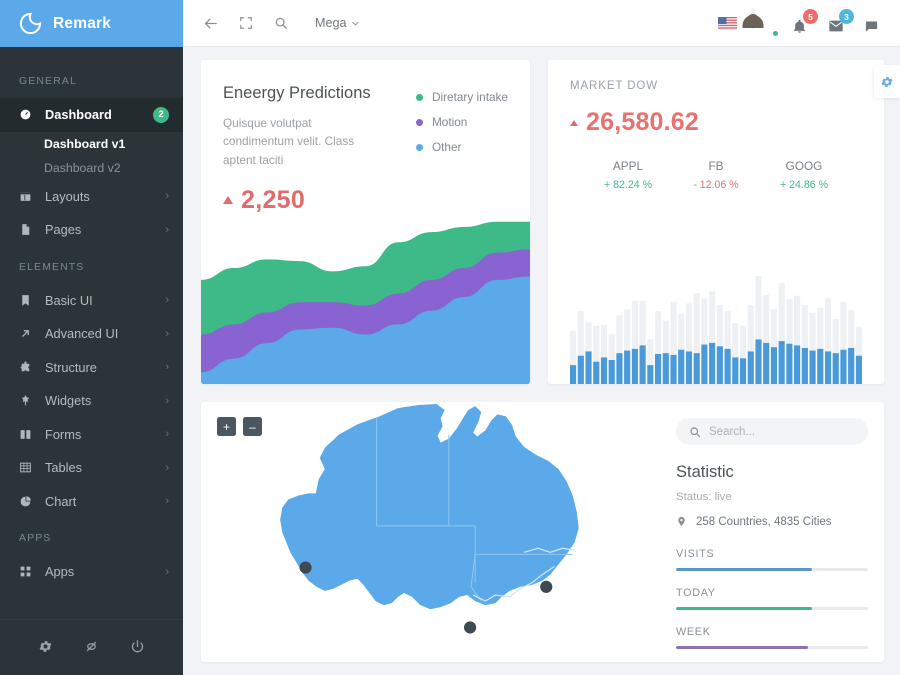 Image resolution: width=900 pixels, height=675 pixels. I want to click on statistic-location: 258 Countries, 4835 Cities, so click(772, 521).